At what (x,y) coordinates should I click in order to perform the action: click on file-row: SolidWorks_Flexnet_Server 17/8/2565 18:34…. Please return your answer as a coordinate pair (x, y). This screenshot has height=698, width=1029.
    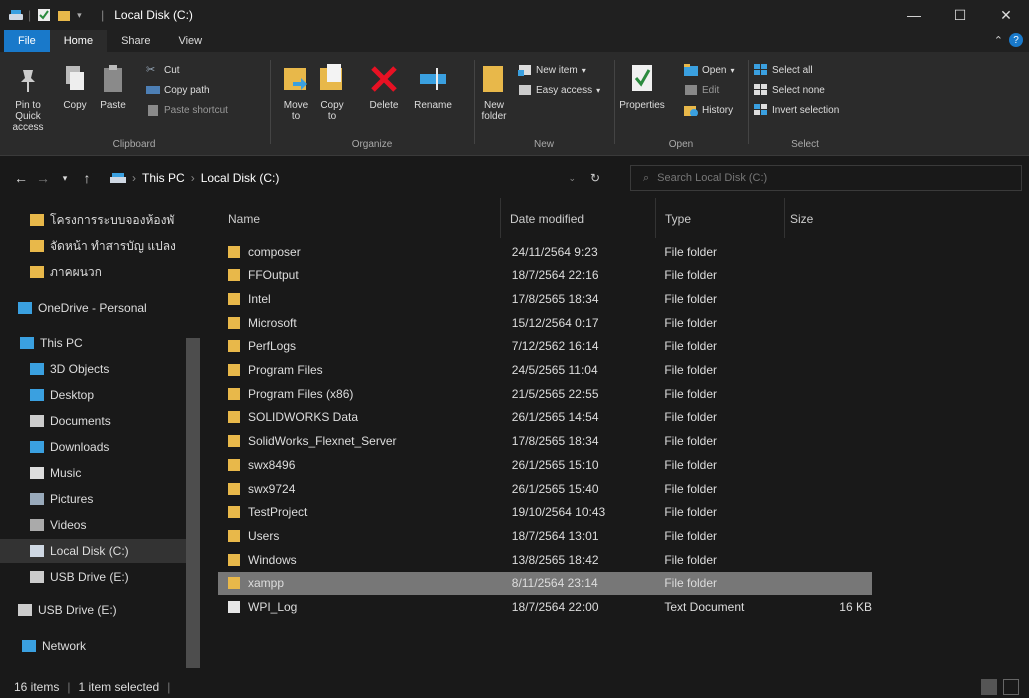
    Looking at the image, I should click on (545, 441).